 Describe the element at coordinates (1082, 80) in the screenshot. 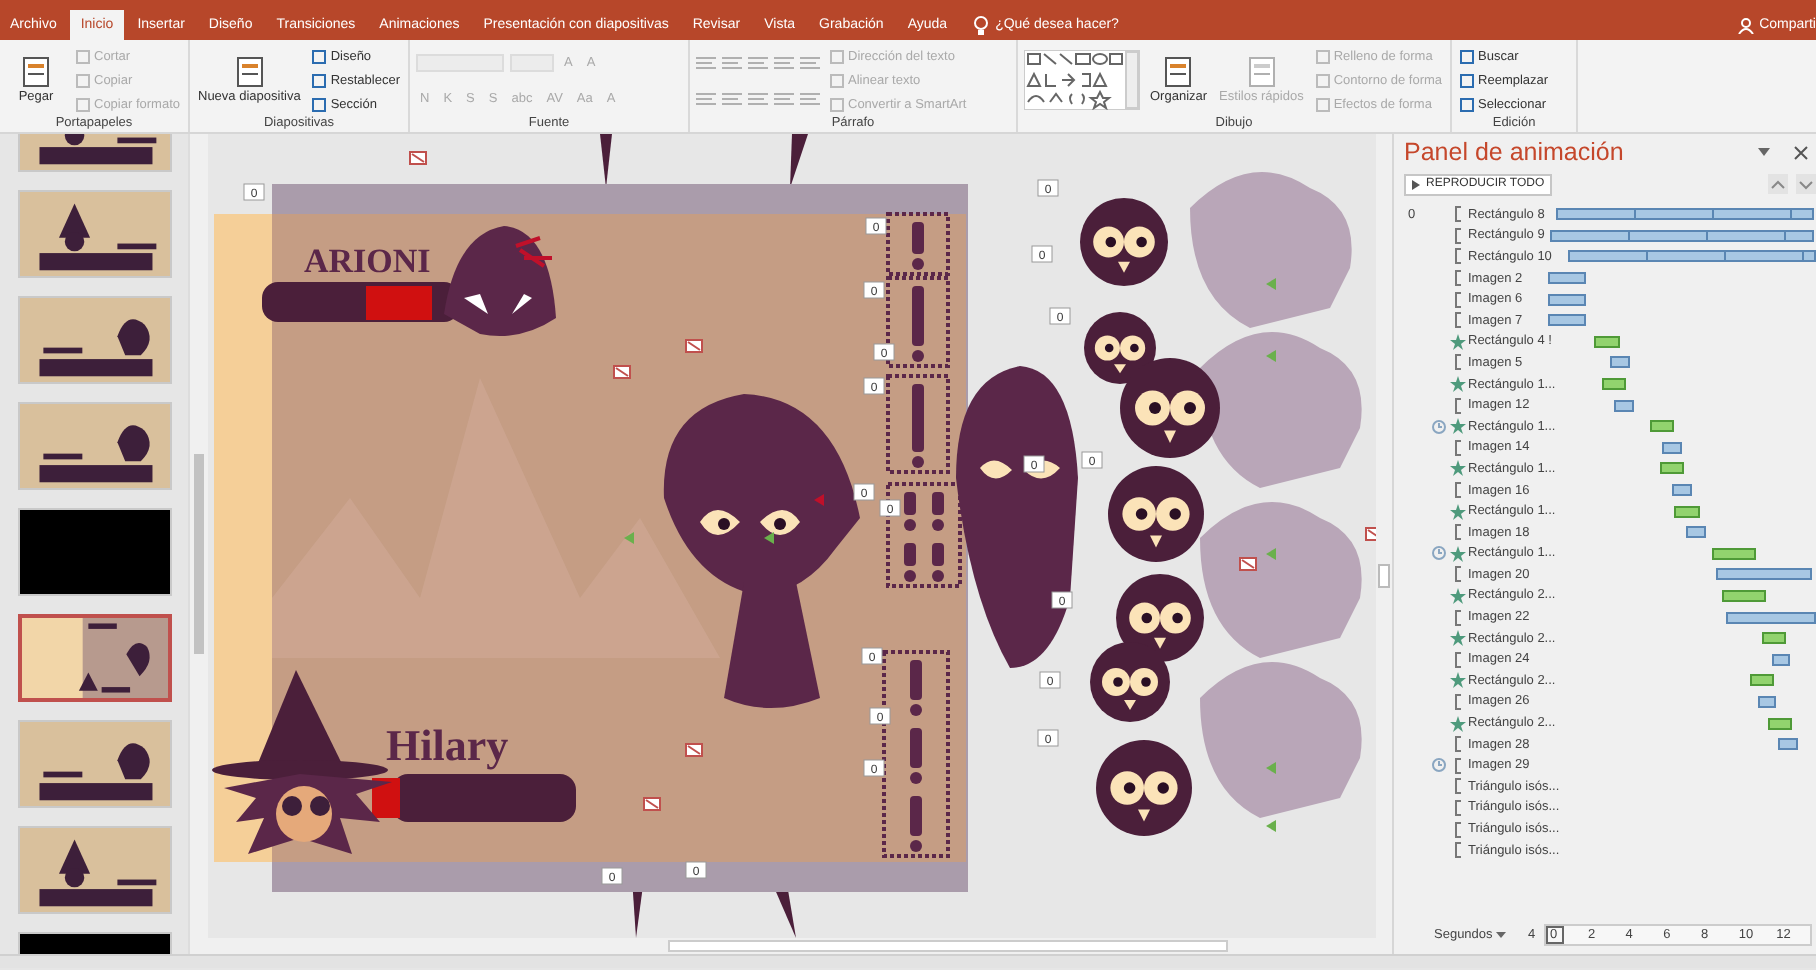

I see `shape-gallery` at that location.